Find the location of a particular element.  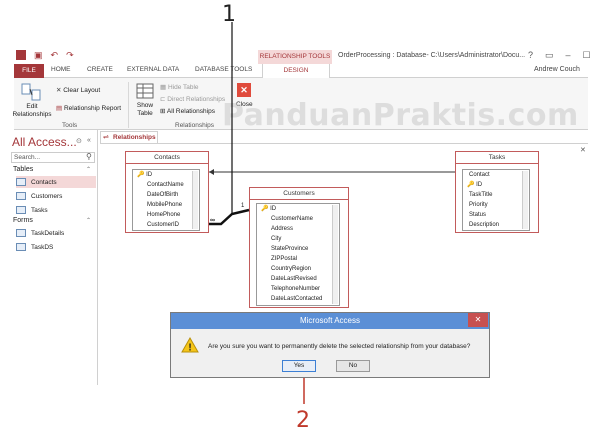

callout-number-one: 1 is located at coordinates (229, 14).